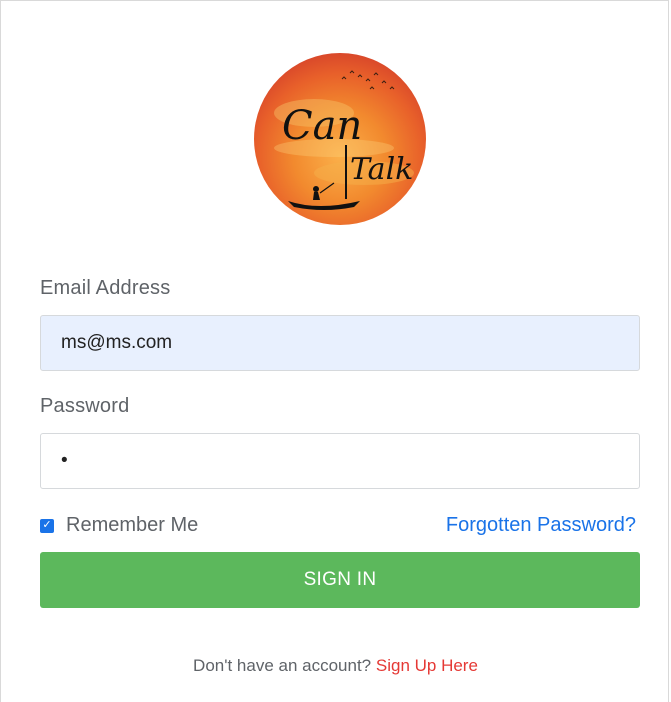  What do you see at coordinates (322, 126) in the screenshot?
I see `svg-text: Can` at bounding box center [322, 126].